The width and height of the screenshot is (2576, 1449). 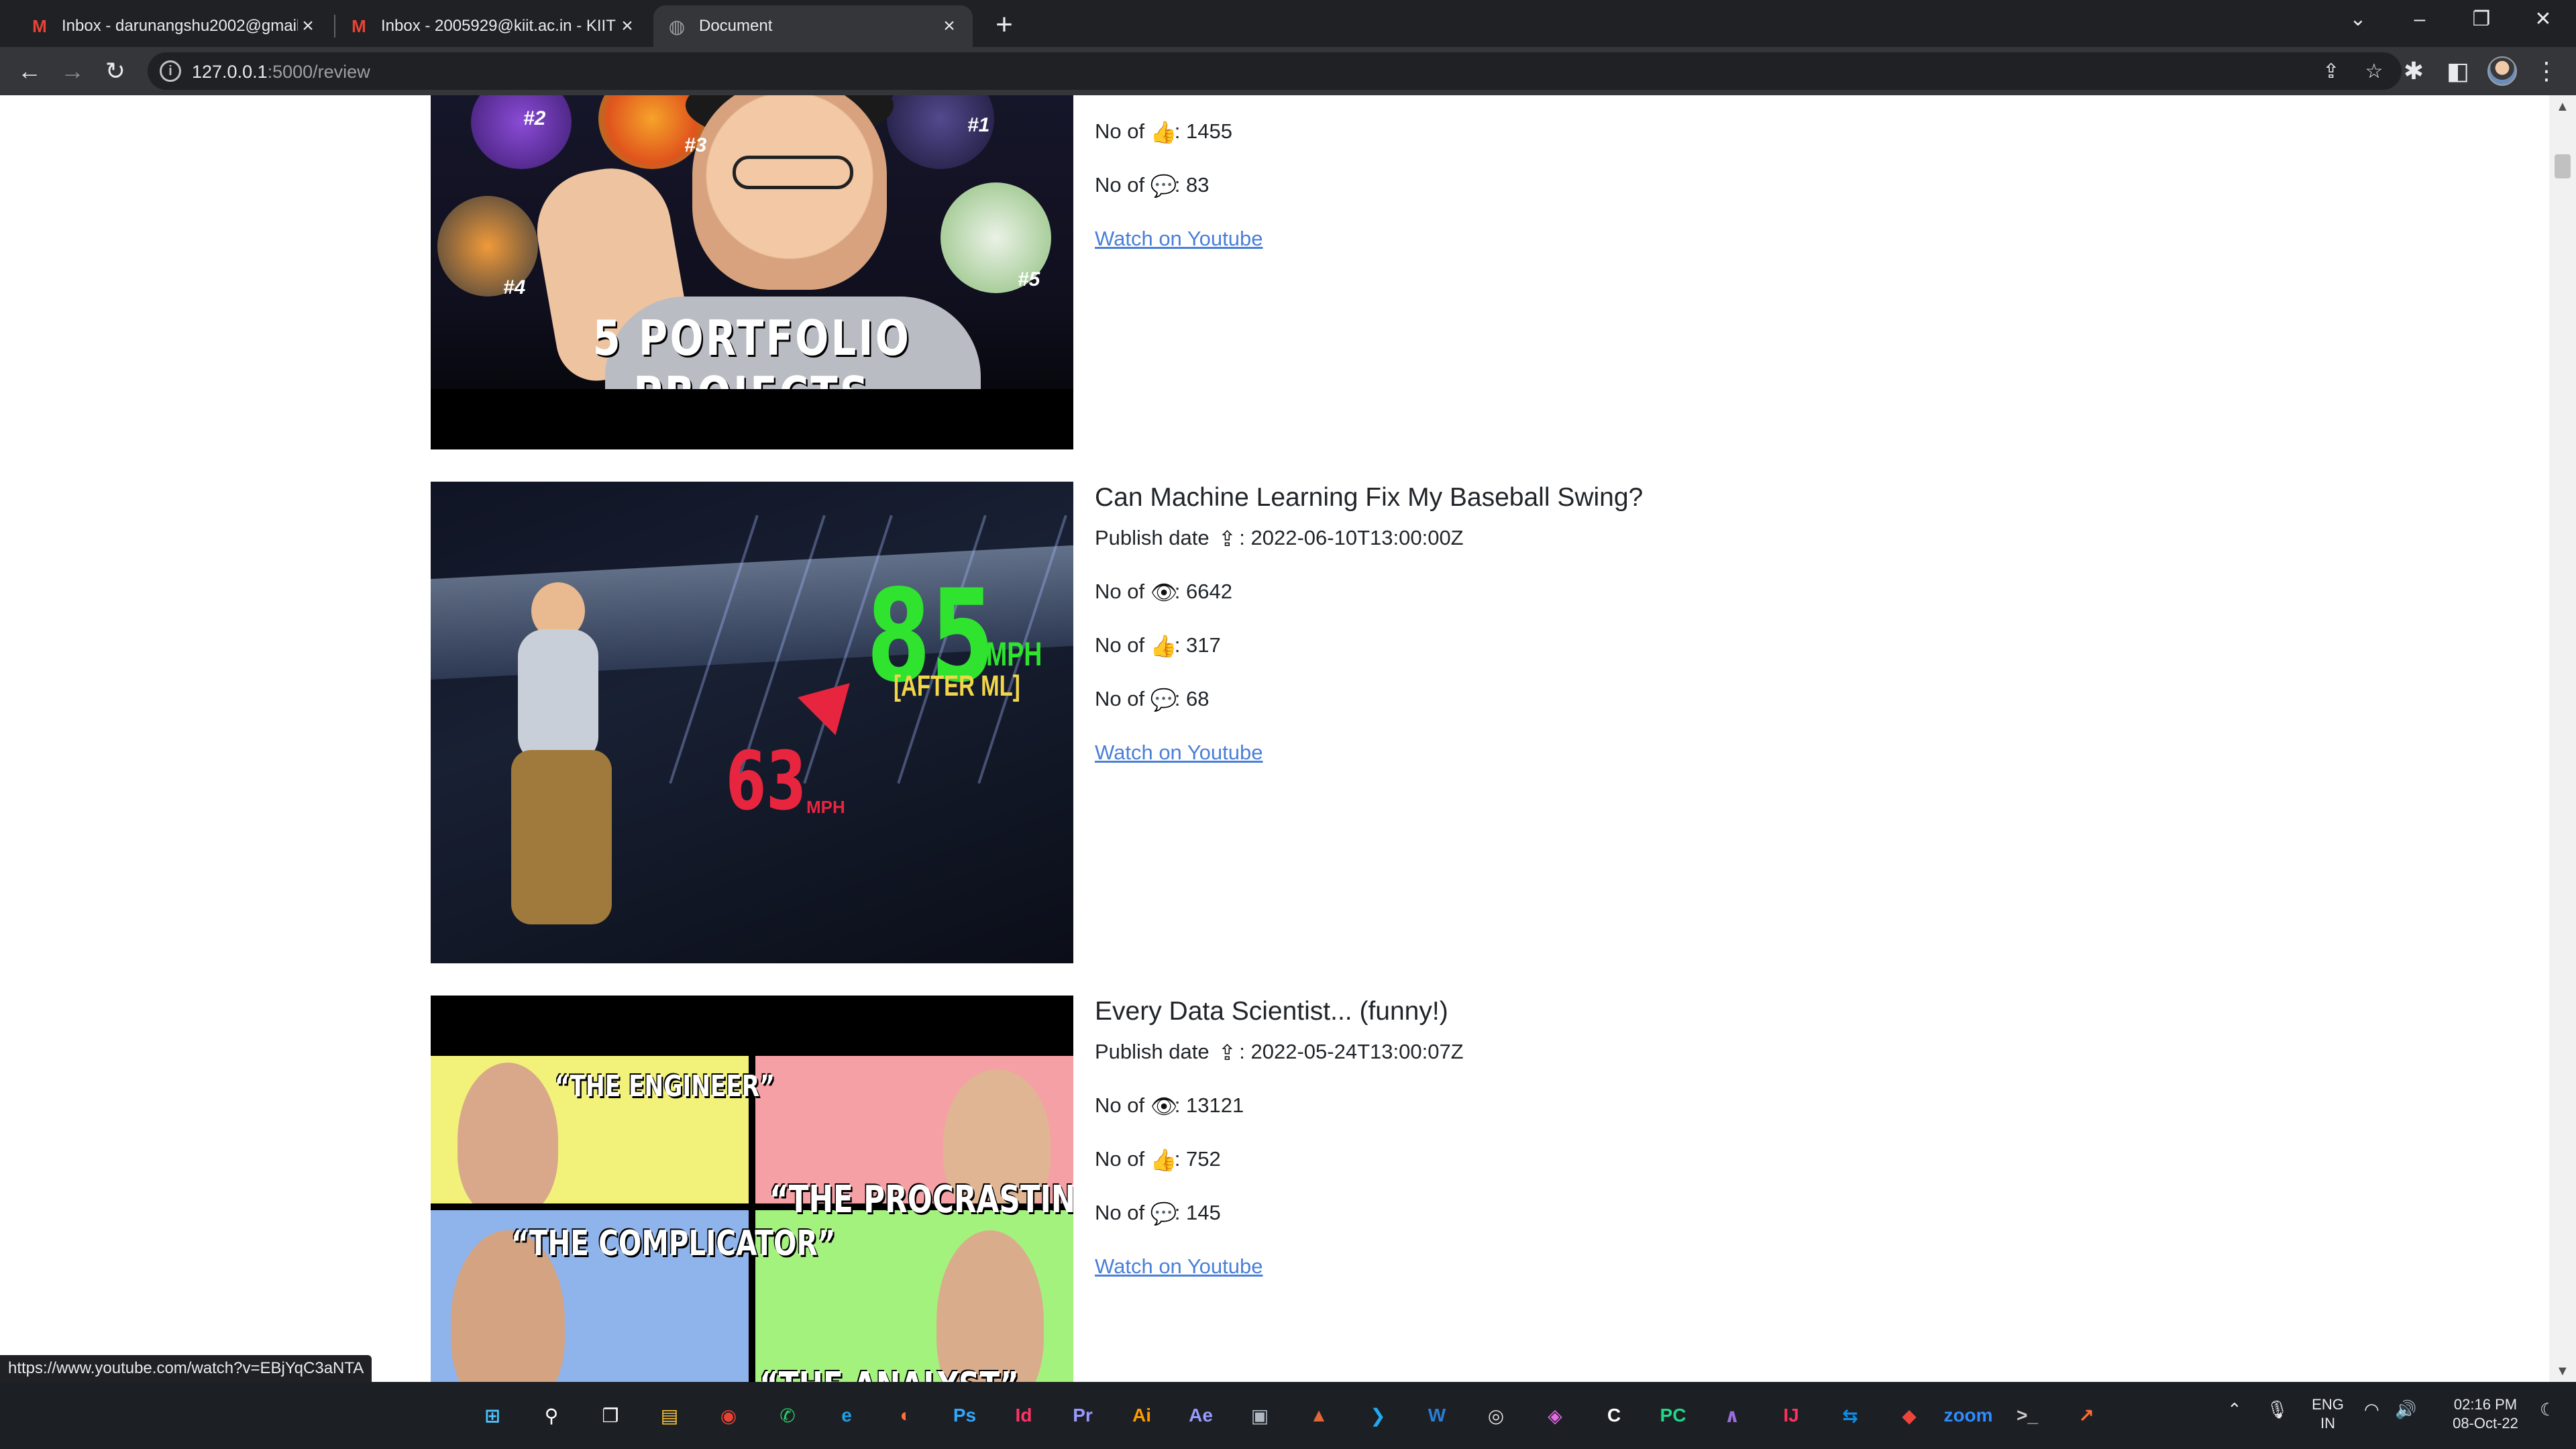 I want to click on chrome-icon: ◉, so click(x=728, y=1415).